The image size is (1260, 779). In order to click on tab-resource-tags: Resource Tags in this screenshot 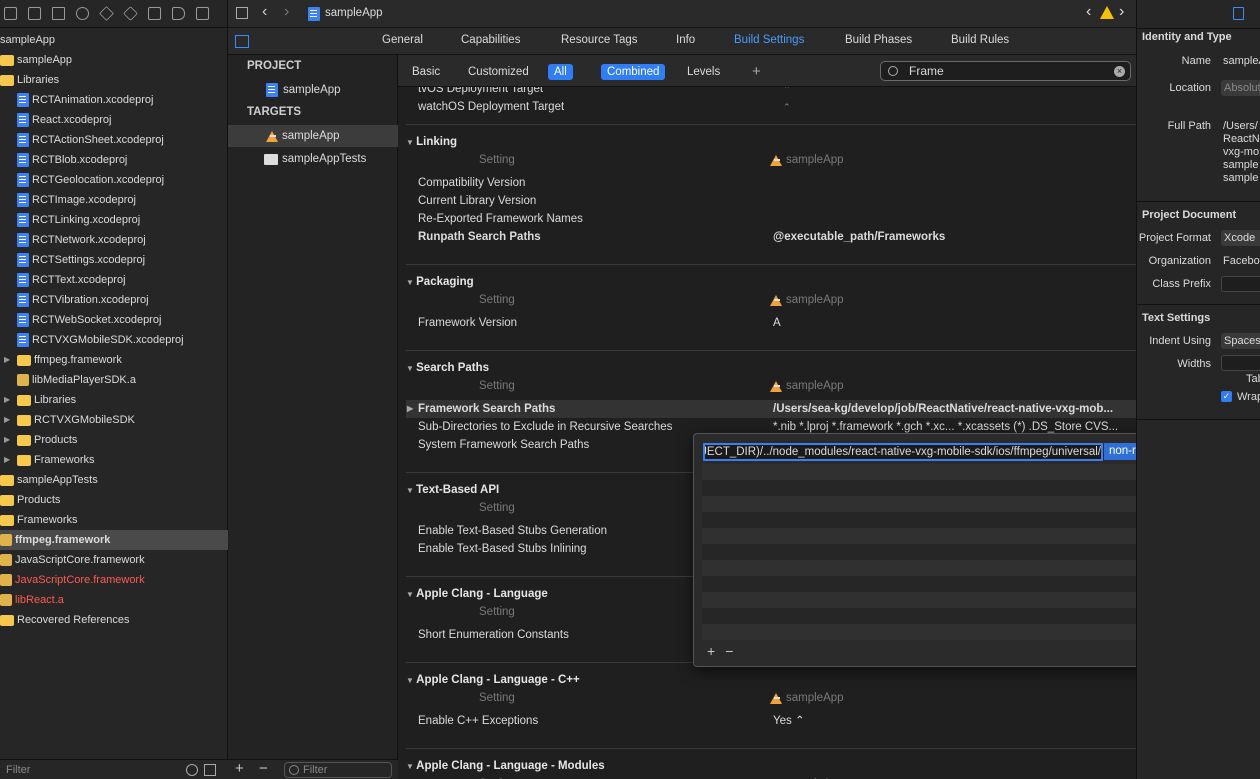, I will do `click(599, 40)`.